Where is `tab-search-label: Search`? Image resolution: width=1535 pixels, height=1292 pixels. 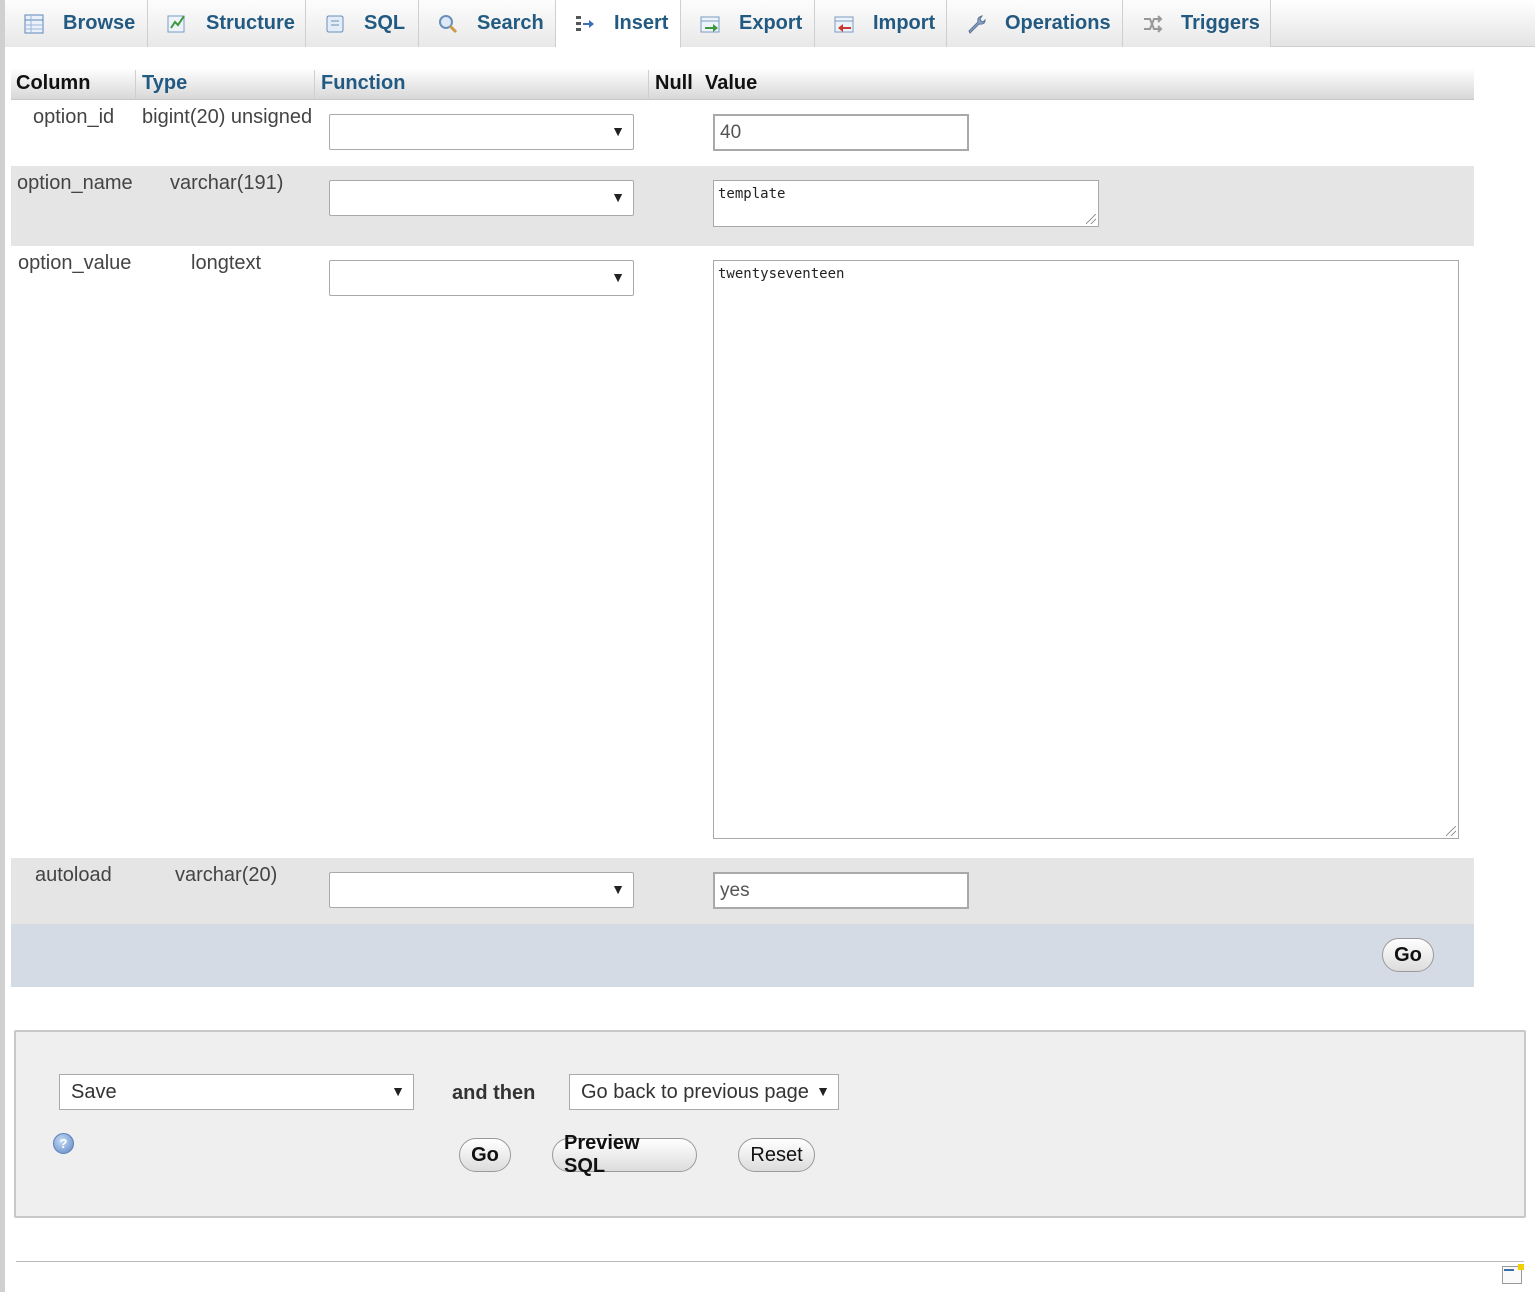
tab-search-label: Search is located at coordinates (510, 23).